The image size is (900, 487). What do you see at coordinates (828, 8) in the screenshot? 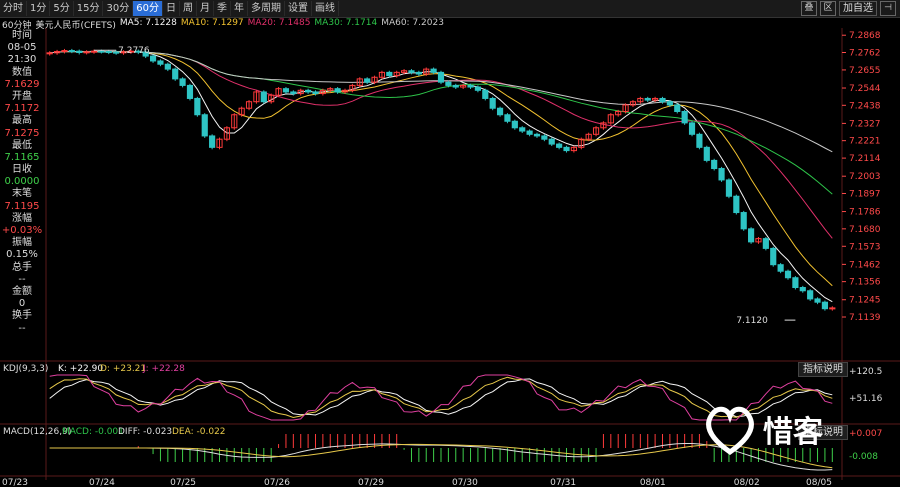
I see `range-icon: 区` at bounding box center [828, 8].